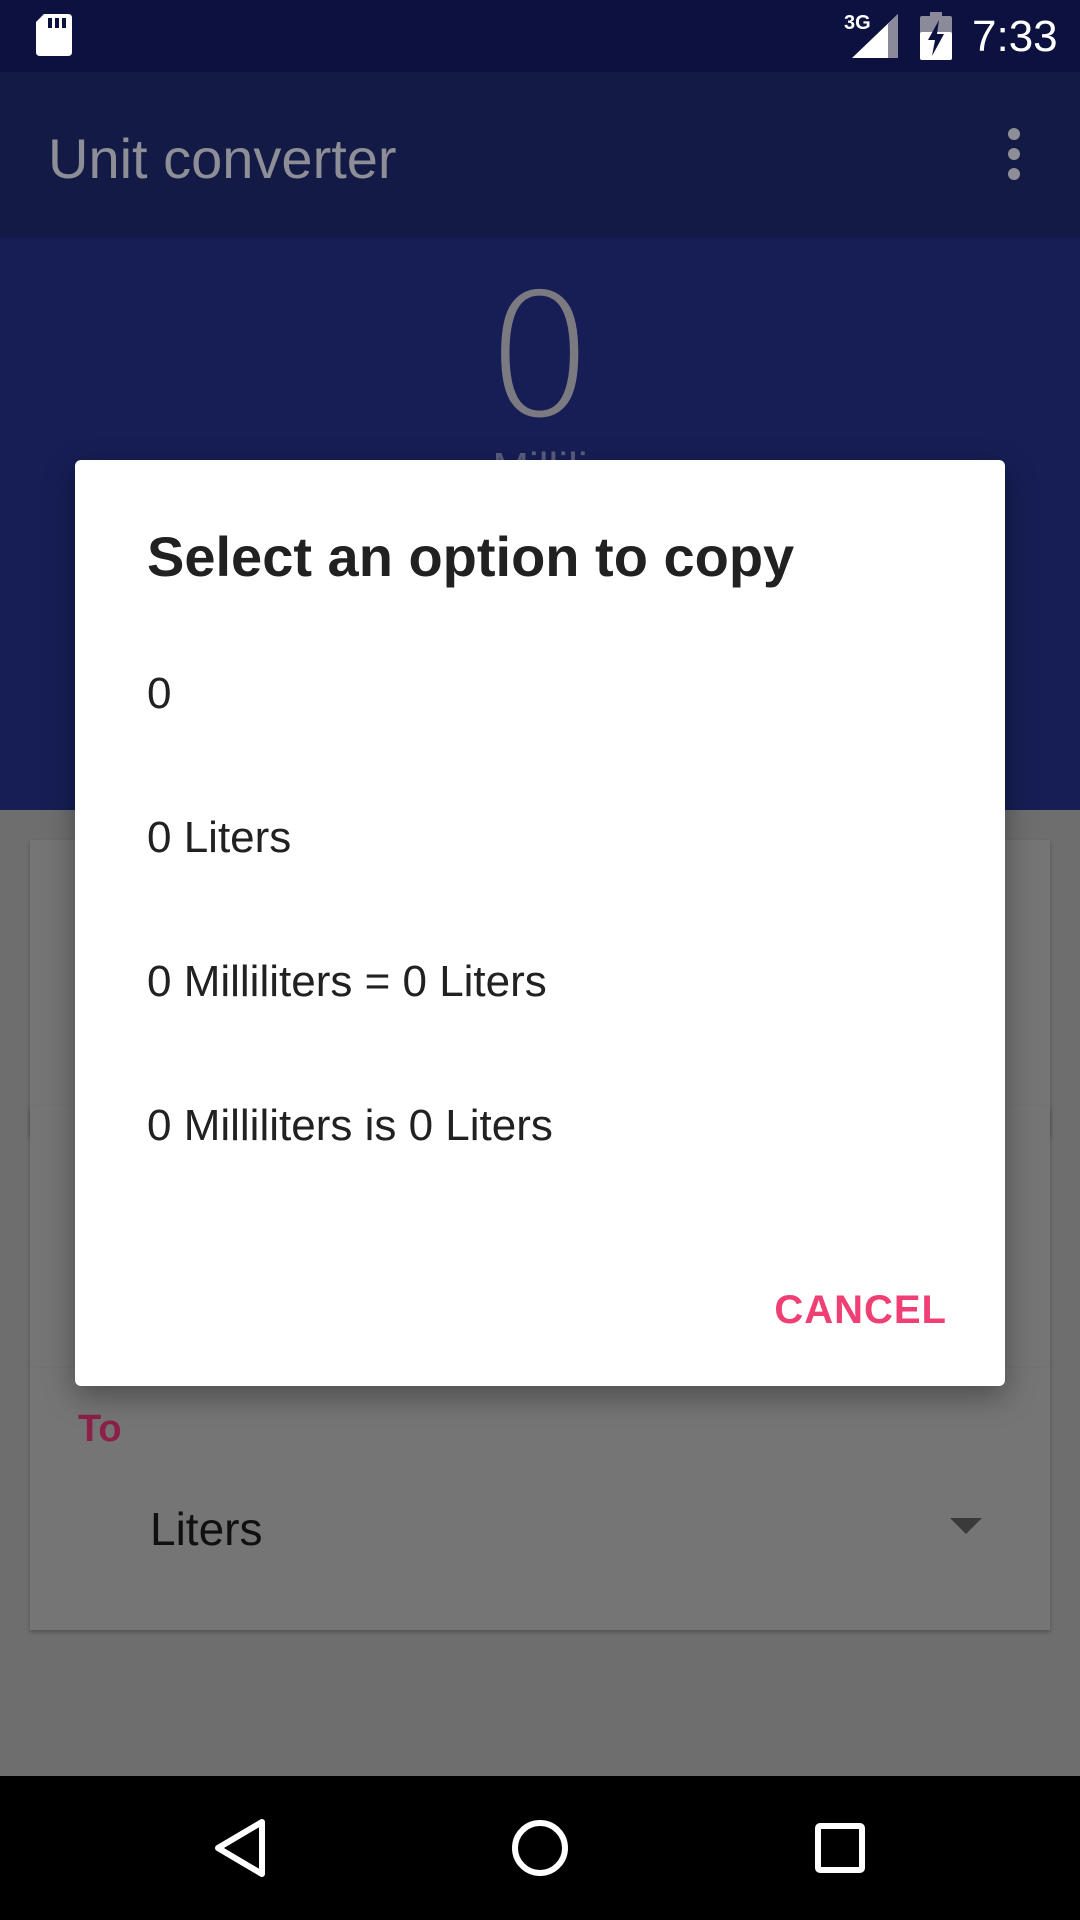 The image size is (1080, 1920). Describe the element at coordinates (1014, 156) in the screenshot. I see `overflow-menu-icon` at that location.